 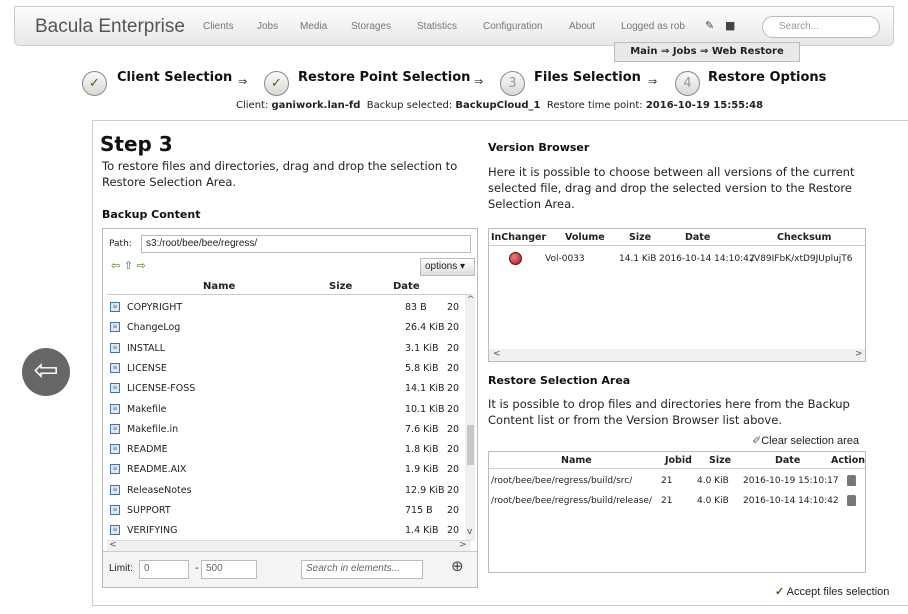 I want to click on col-jobid: Jobid, so click(x=678, y=460).